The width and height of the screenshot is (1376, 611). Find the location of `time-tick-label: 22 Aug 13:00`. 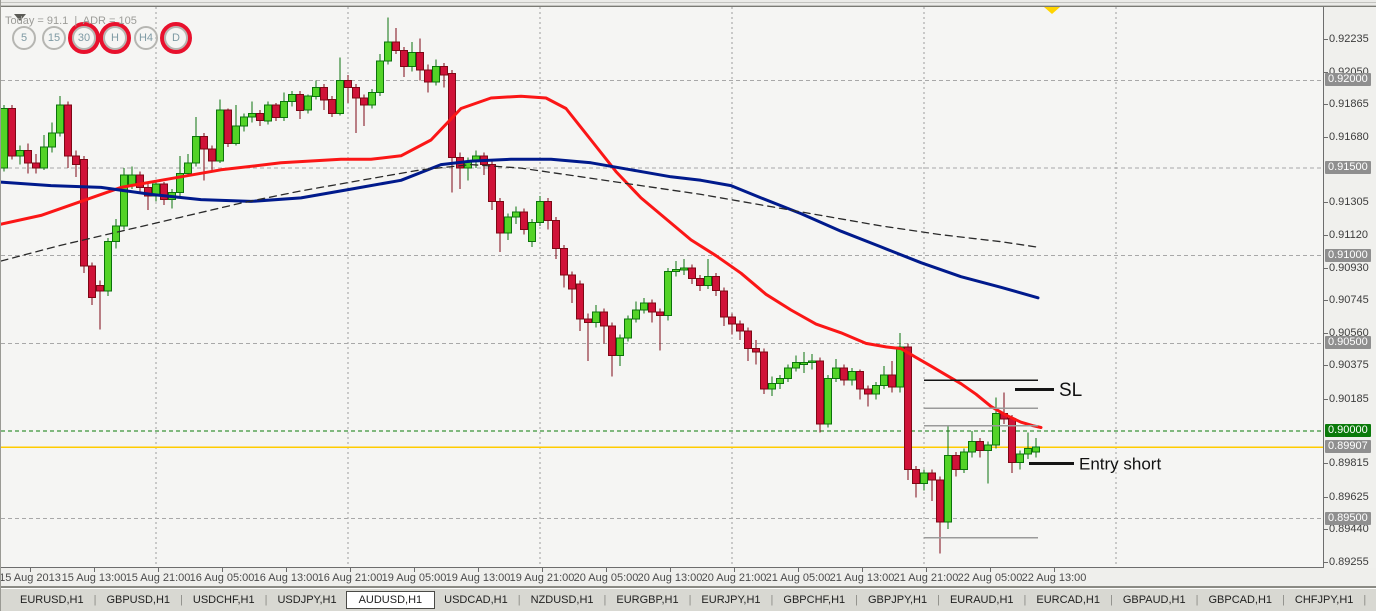

time-tick-label: 22 Aug 13:00 is located at coordinates (1054, 578).